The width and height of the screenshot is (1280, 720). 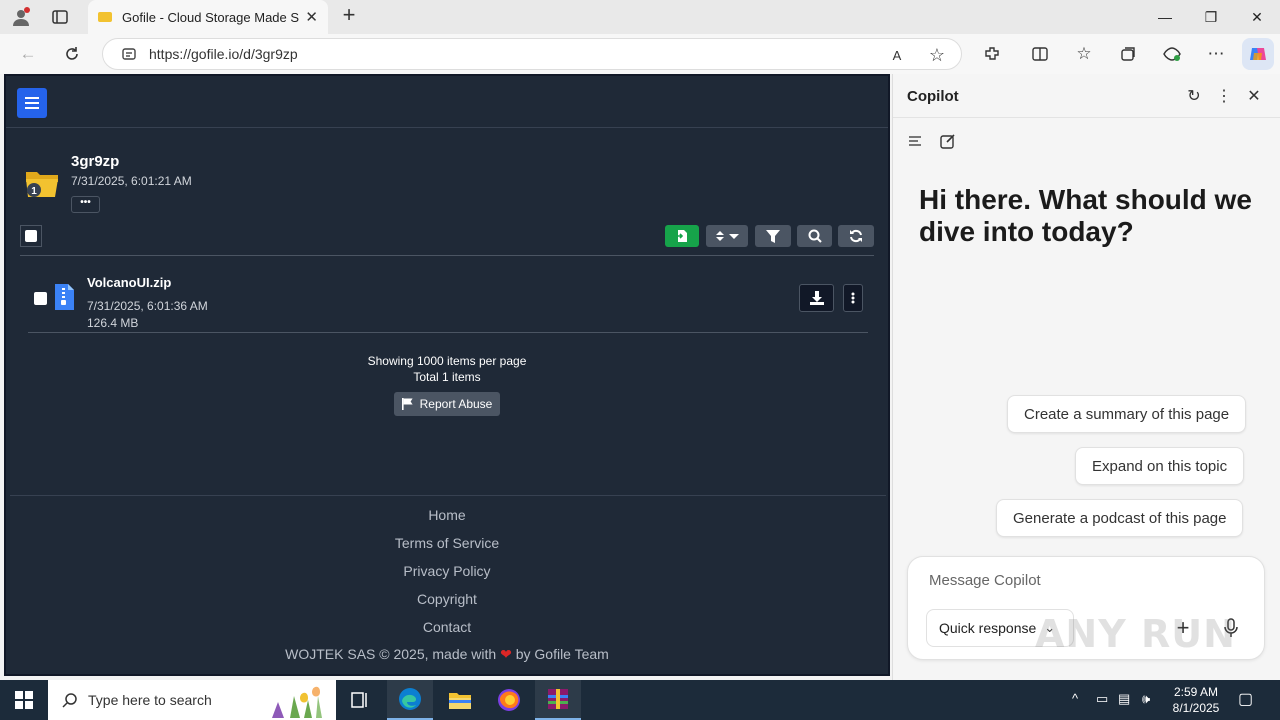 What do you see at coordinates (60, 17) in the screenshot?
I see `tab-actions-icon` at bounding box center [60, 17].